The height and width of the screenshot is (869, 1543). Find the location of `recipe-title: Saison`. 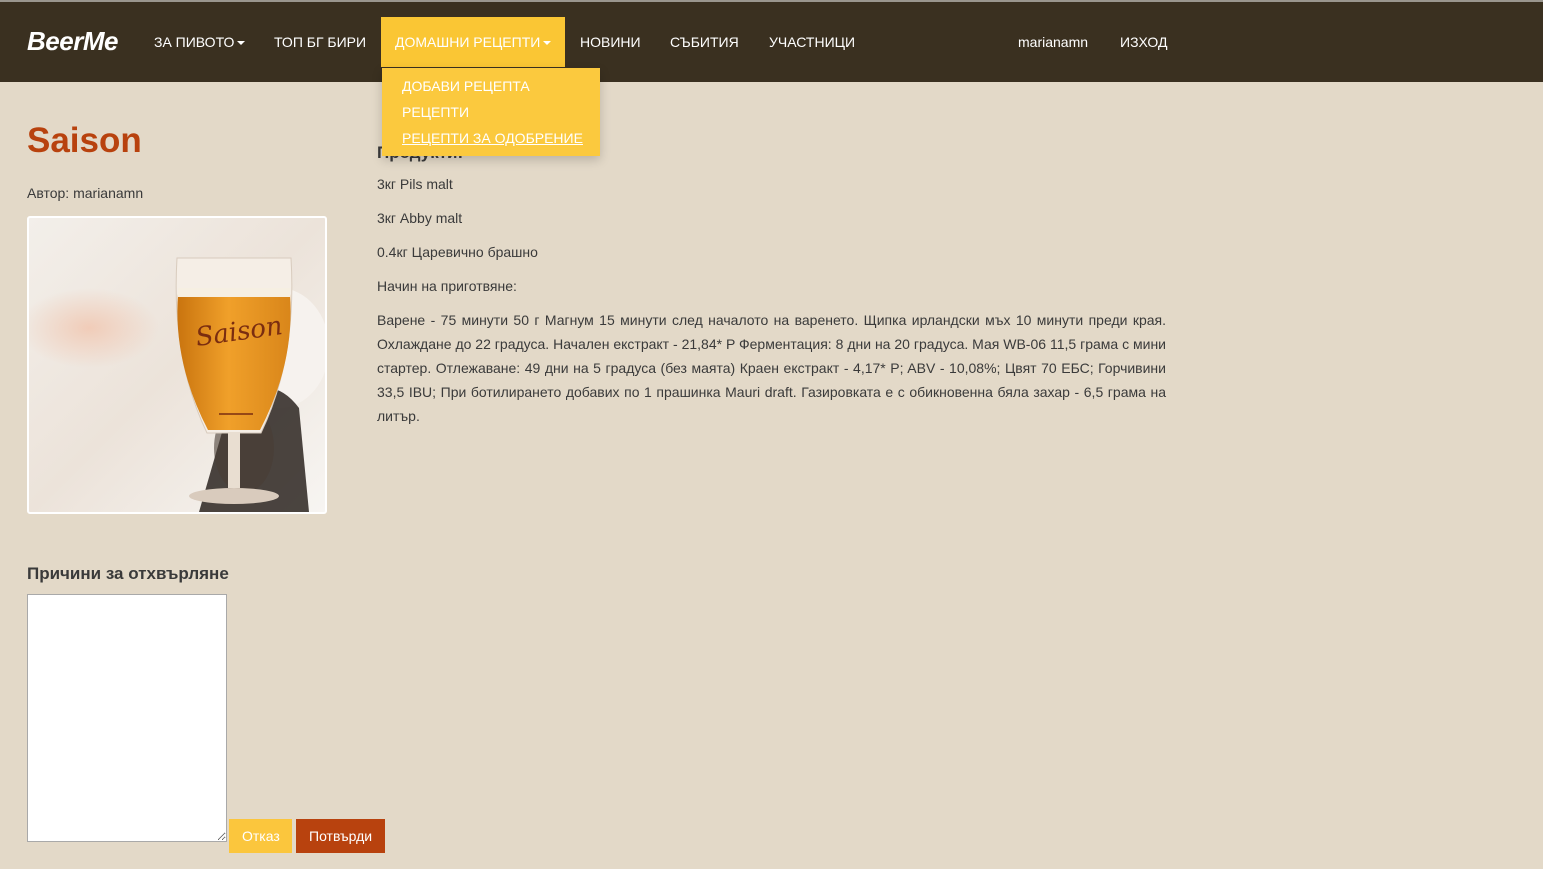

recipe-title: Saison is located at coordinates (84, 140).